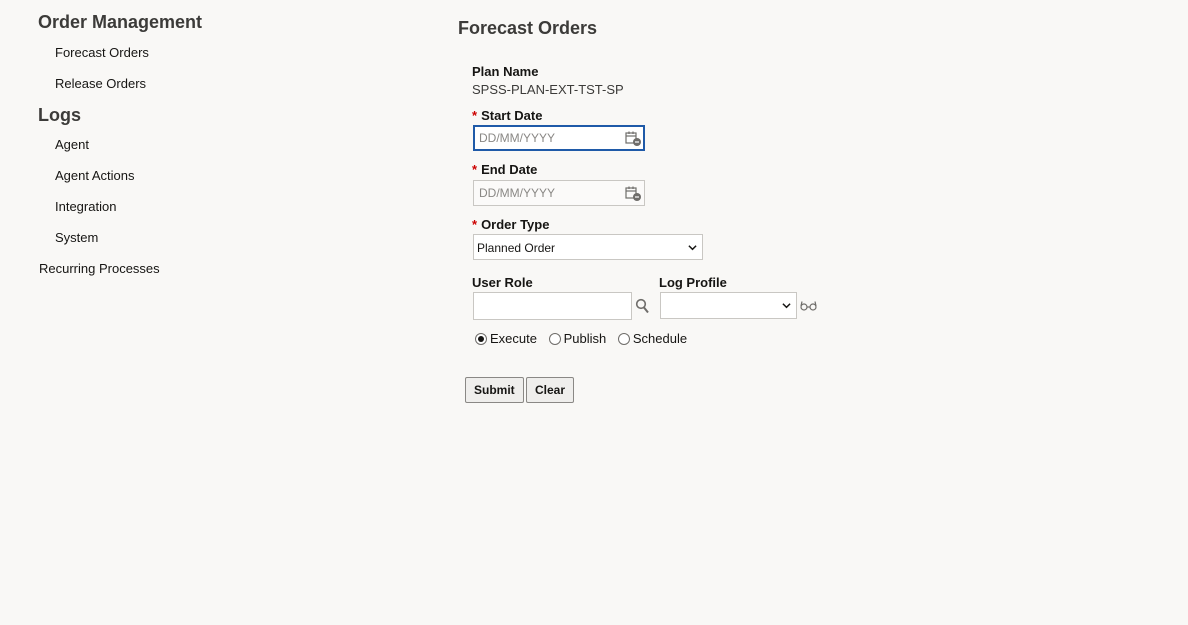  I want to click on radio-schedule-indicator, so click(623, 338).